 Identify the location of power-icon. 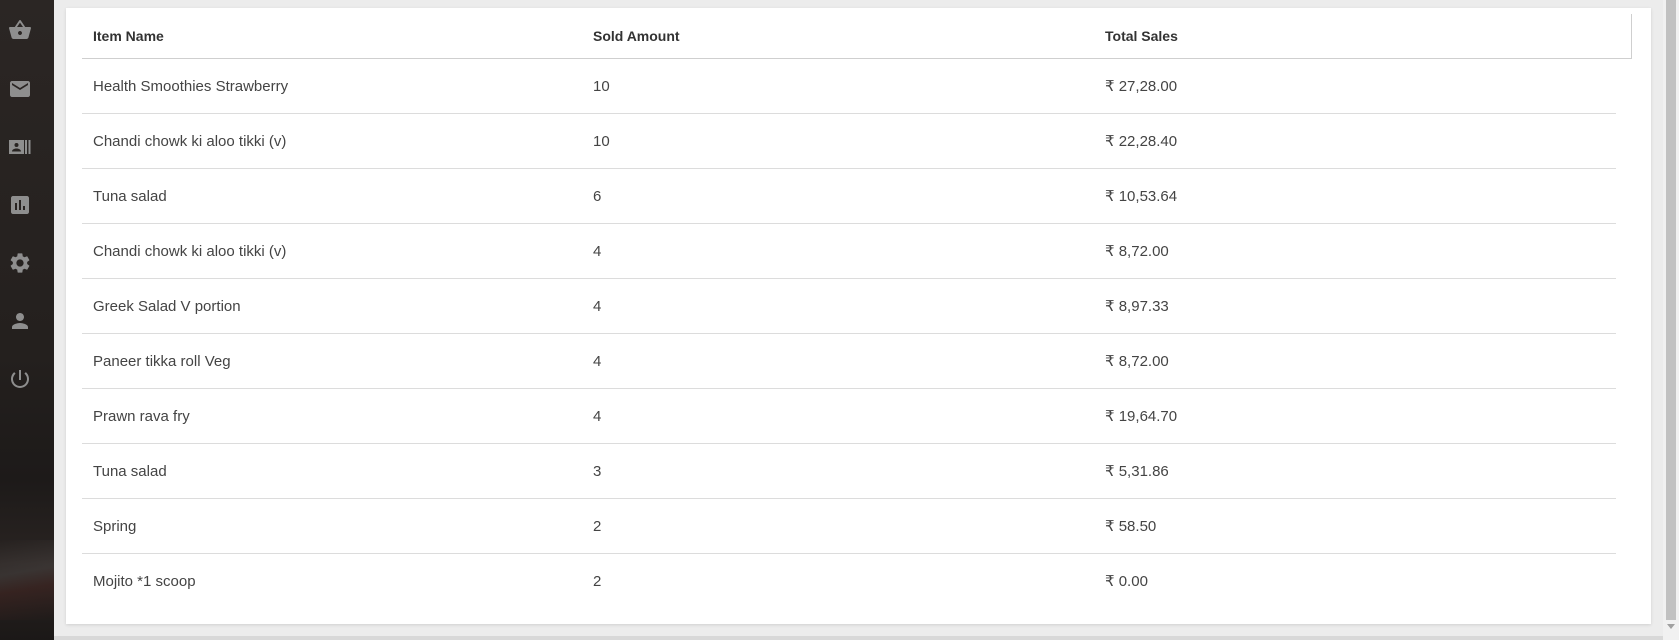
(19, 379).